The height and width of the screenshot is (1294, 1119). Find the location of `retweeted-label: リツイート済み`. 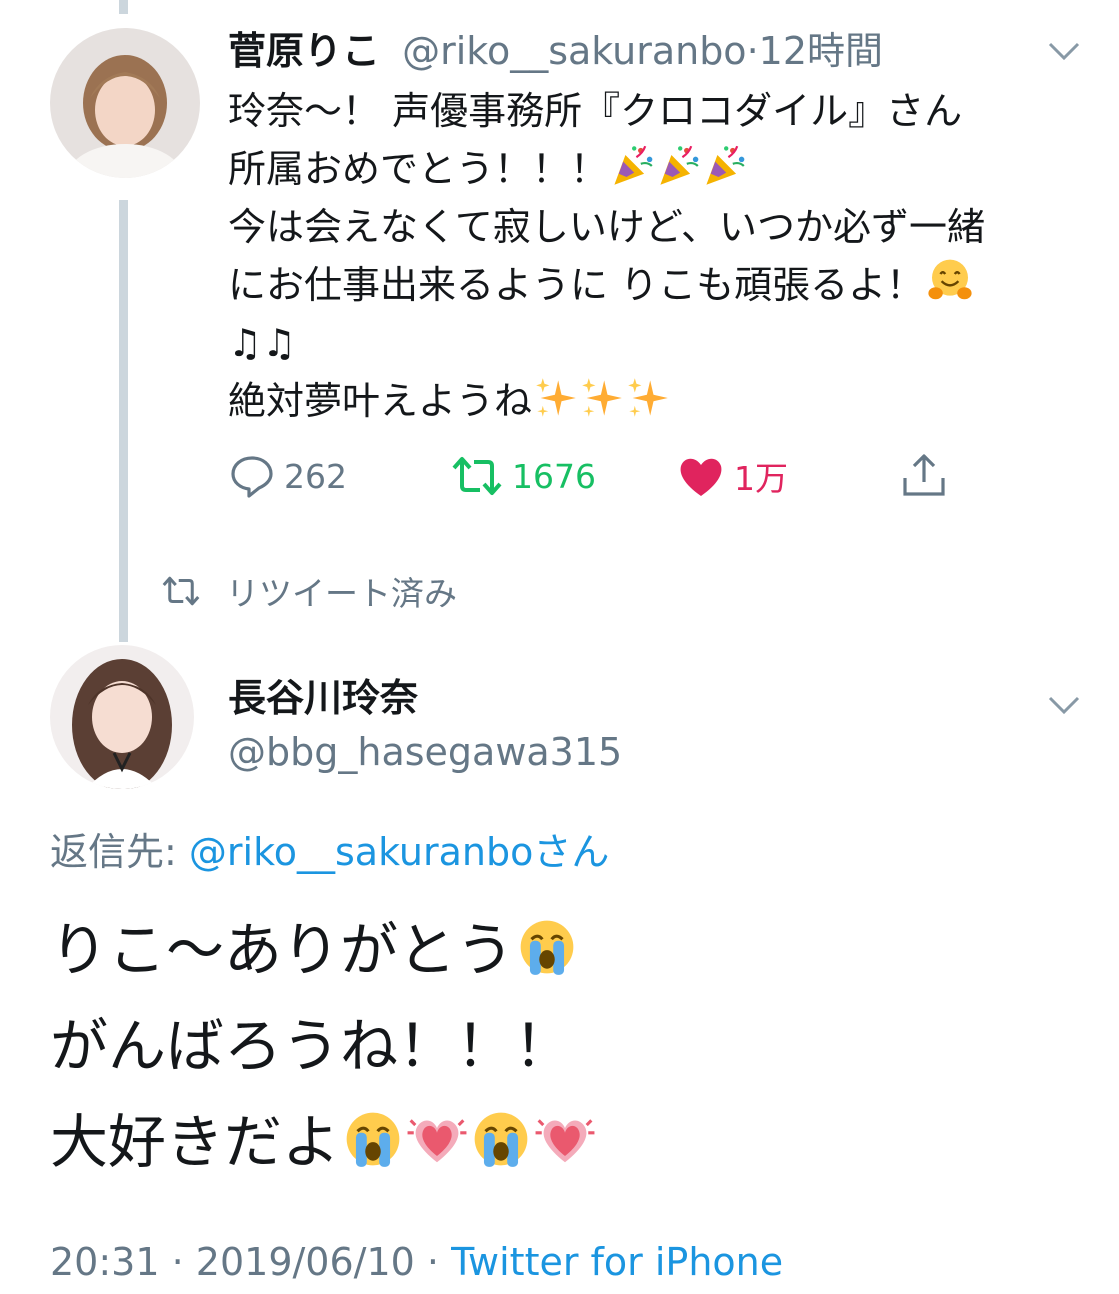

retweeted-label: リツイート済み is located at coordinates (341, 593).